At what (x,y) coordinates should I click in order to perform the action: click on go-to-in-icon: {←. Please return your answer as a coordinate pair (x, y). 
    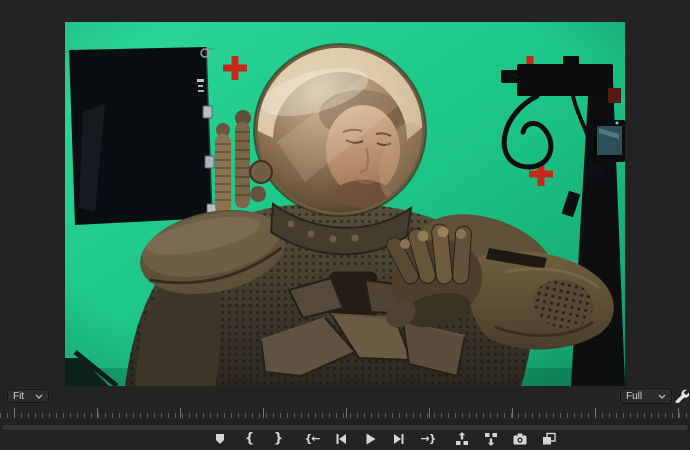
    Looking at the image, I should click on (312, 438).